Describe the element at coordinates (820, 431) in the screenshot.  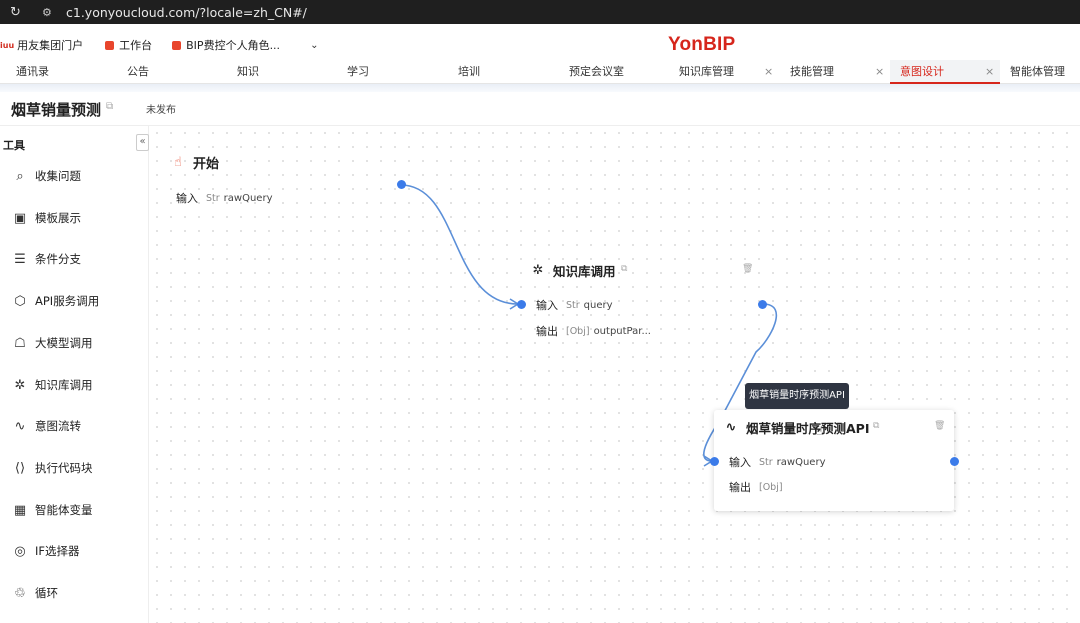
I see `mouse-cursor-icon: ☝` at that location.